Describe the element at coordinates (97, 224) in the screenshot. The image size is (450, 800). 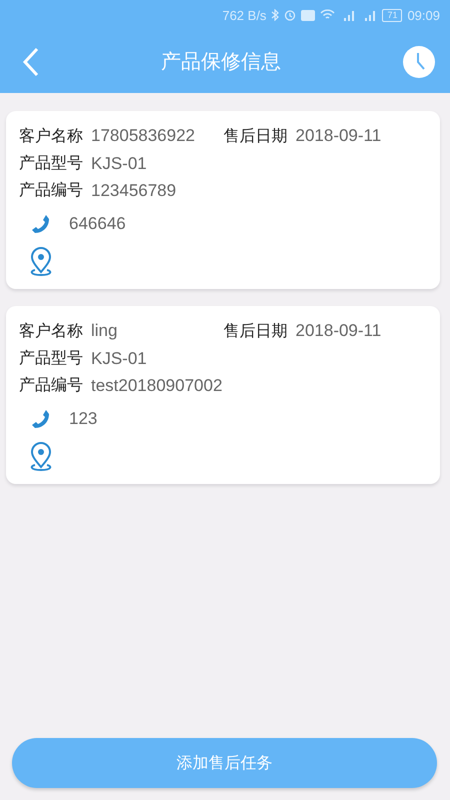
I see `phone-number: 646646` at that location.